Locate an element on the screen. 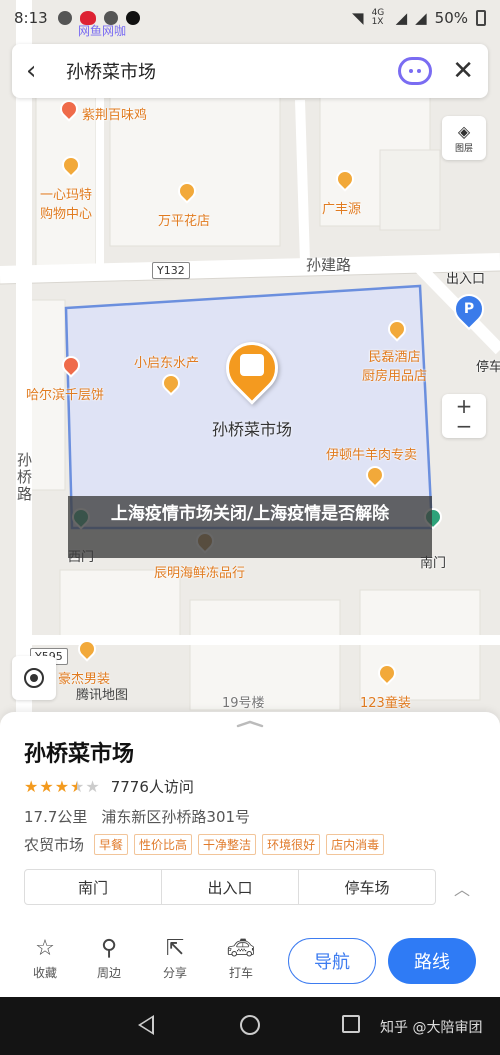 This screenshot has width=500, height=1055. star-outline-icon: ☆ is located at coordinates (45, 948).